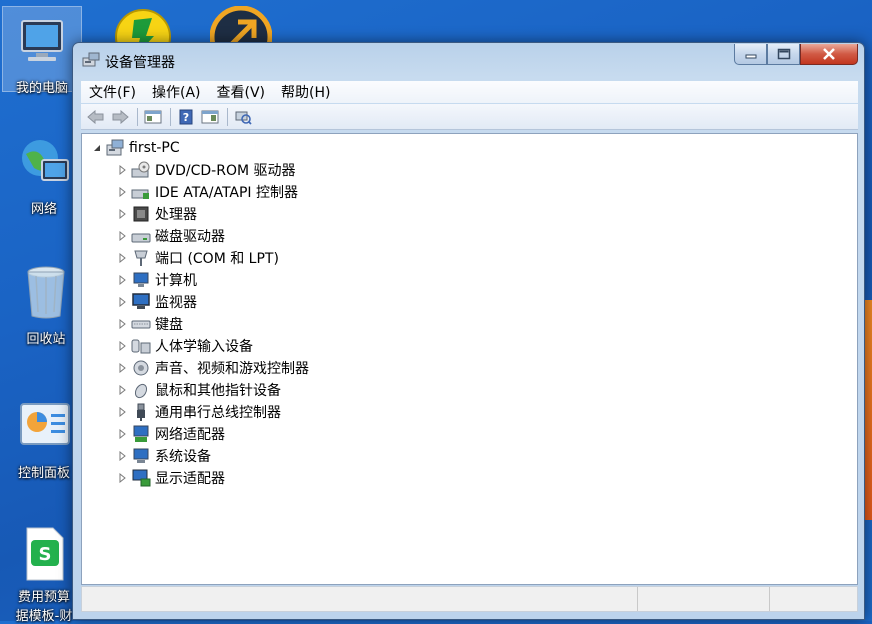 The height and width of the screenshot is (624, 872). What do you see at coordinates (140, 63) in the screenshot?
I see `window-title: 设备管理器` at bounding box center [140, 63].